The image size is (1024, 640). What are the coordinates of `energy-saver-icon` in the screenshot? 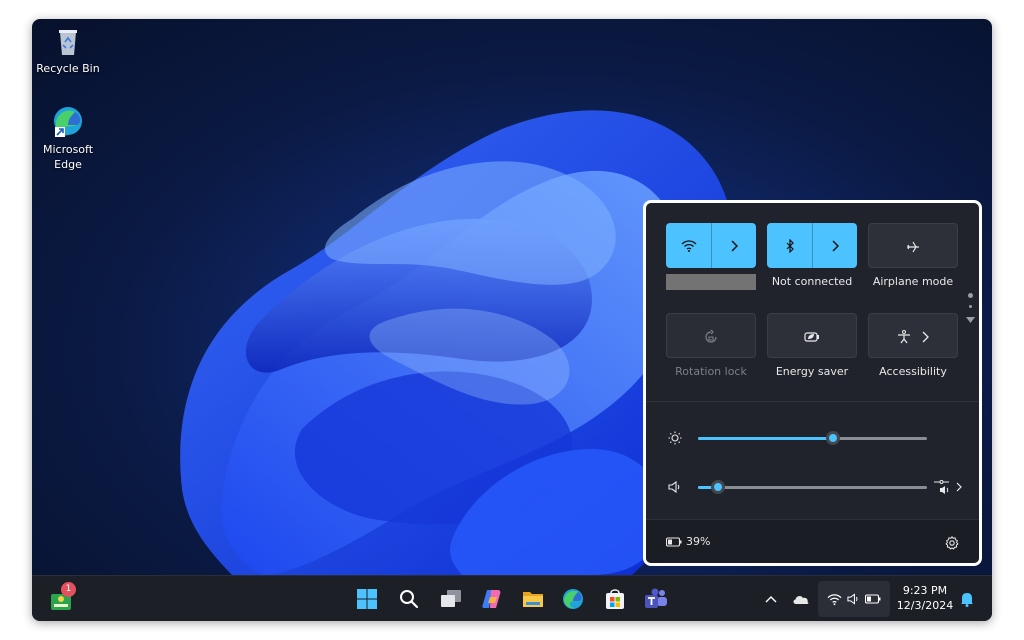 It's located at (811, 336).